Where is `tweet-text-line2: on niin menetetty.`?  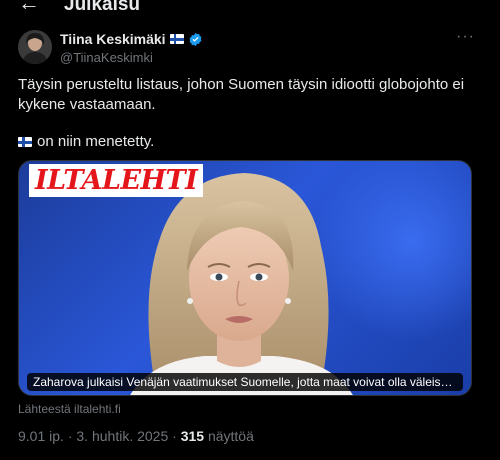 tweet-text-line2: on niin menetetty. is located at coordinates (86, 142).